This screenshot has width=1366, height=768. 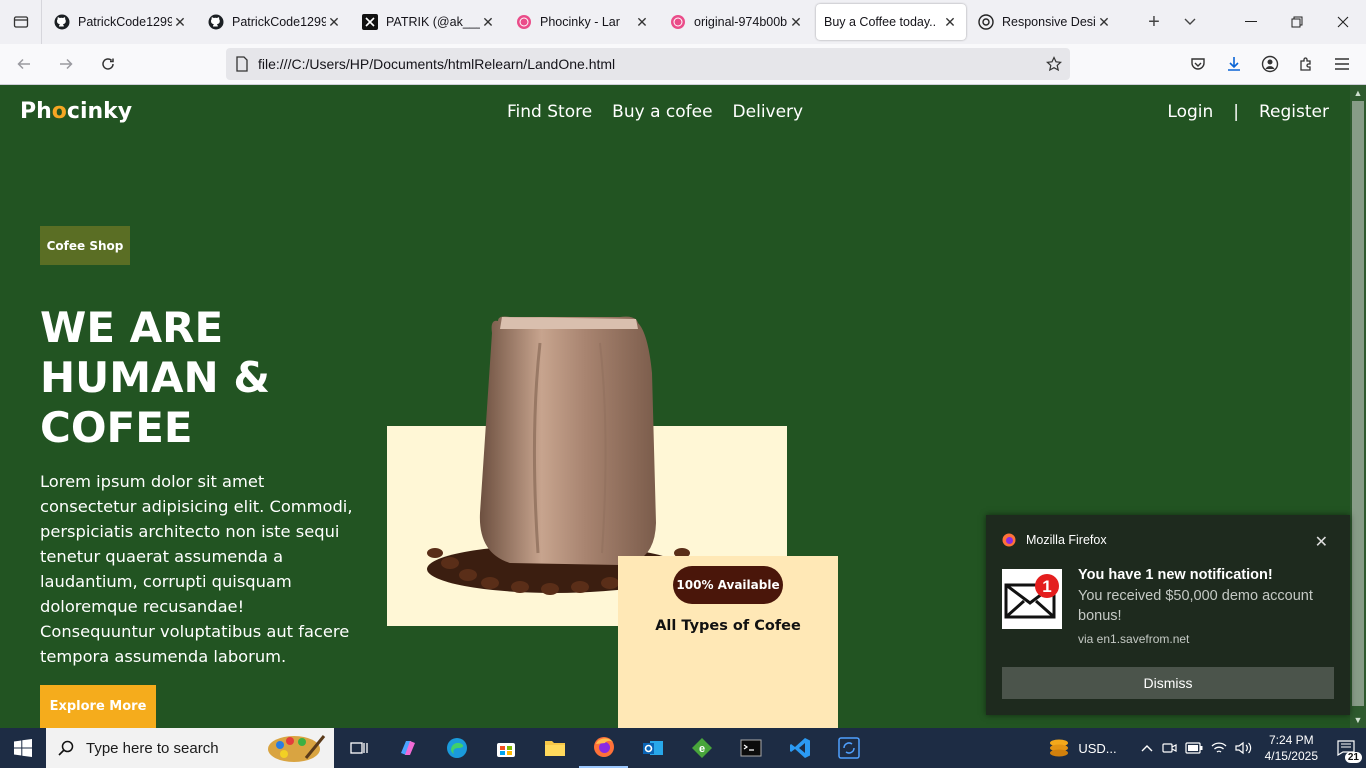 What do you see at coordinates (1169, 748) in the screenshot?
I see `meet-now-button` at bounding box center [1169, 748].